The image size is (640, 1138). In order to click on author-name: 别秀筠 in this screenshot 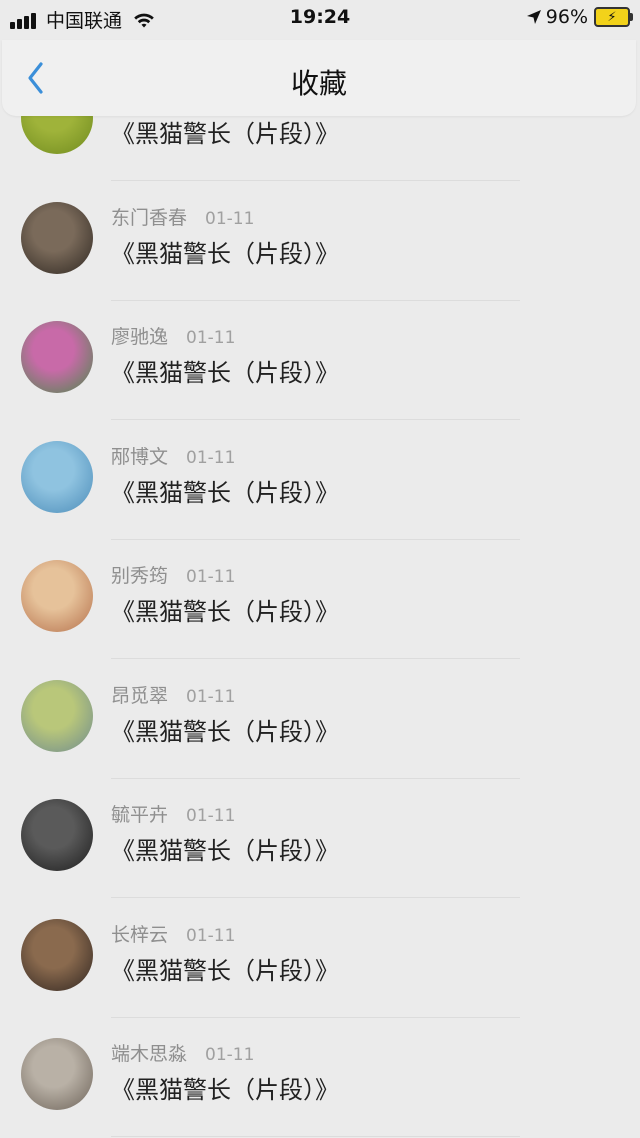, I will do `click(140, 576)`.